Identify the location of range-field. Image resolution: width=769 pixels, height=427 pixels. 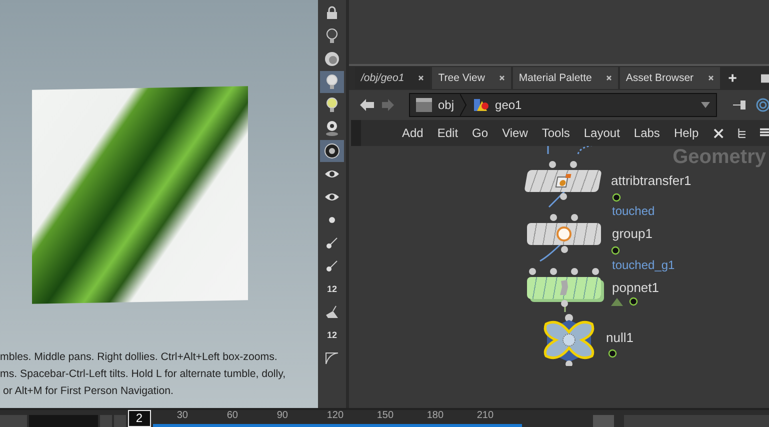
(63, 421).